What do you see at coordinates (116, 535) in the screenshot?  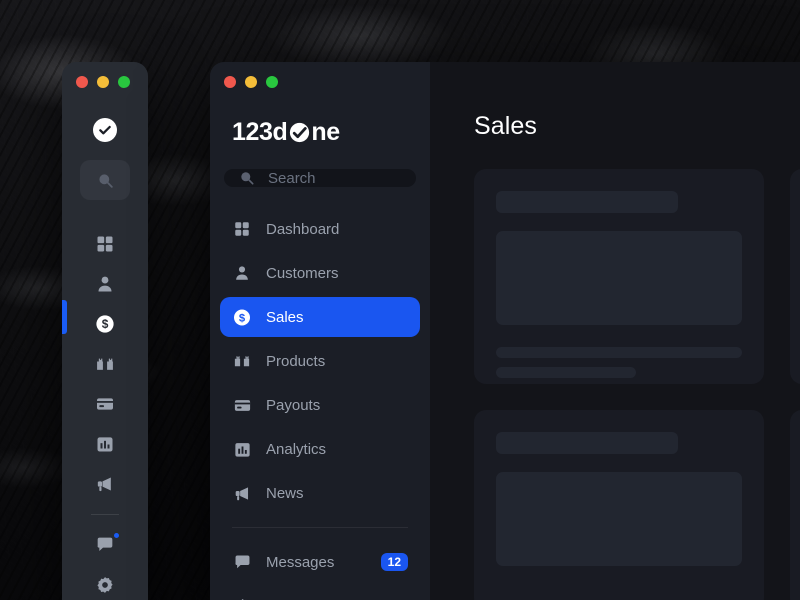 I see `notification-dot` at bounding box center [116, 535].